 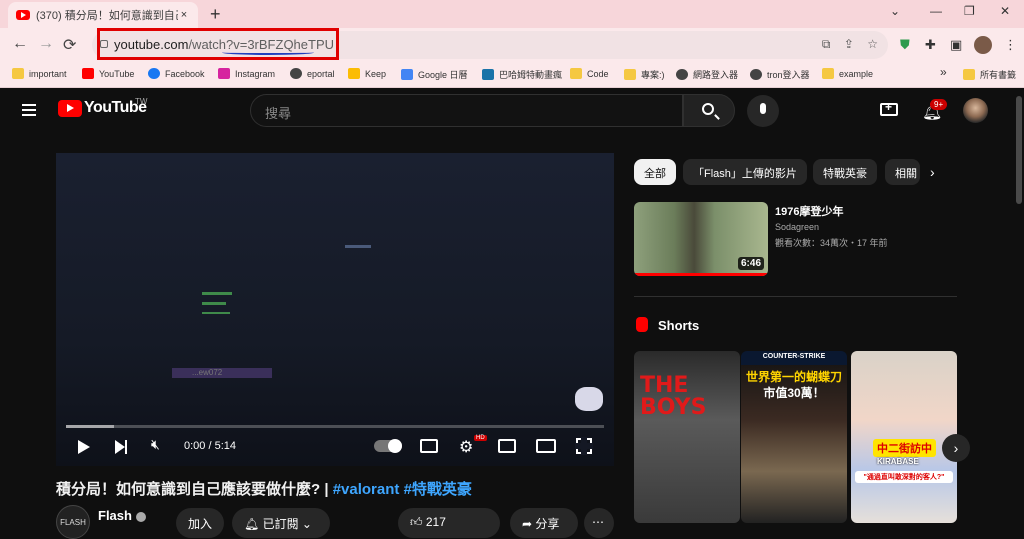 I want to click on chips-next-chevron-icon: ›, so click(x=932, y=172).